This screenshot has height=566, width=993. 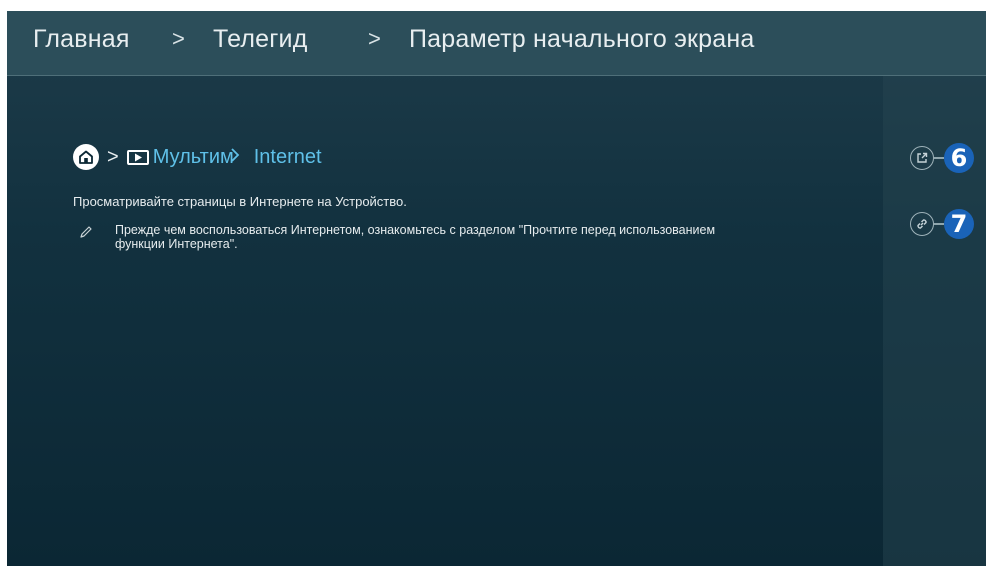 What do you see at coordinates (81, 39) in the screenshot?
I see `breadcrumb-home: Главная` at bounding box center [81, 39].